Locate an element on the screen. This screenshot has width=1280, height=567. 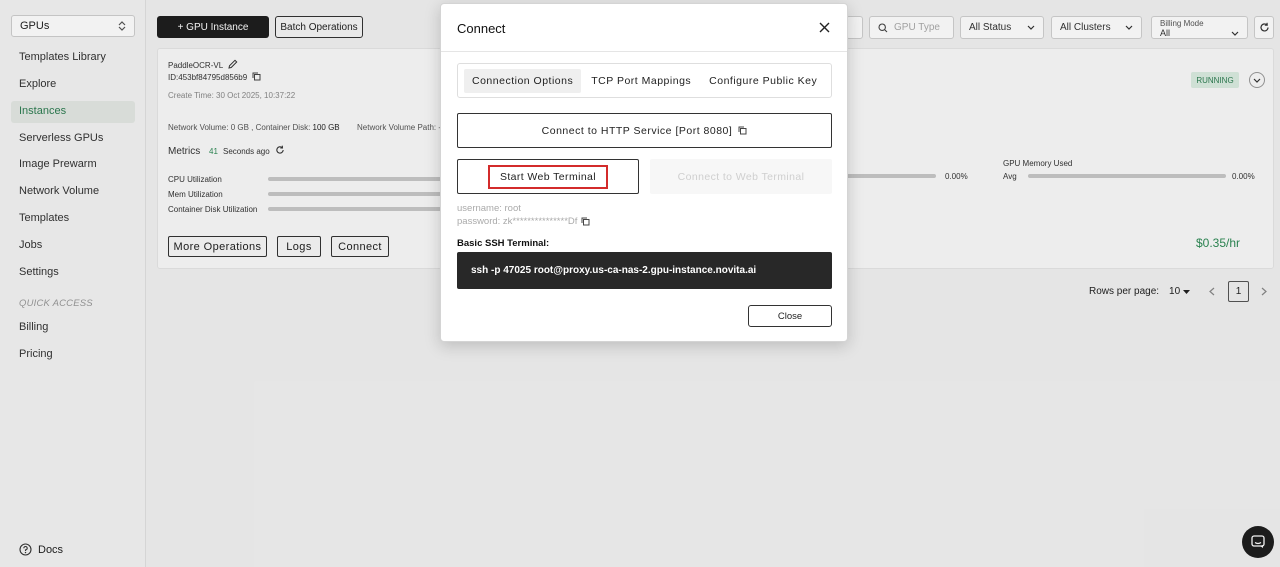
tab-tcp-port-mappings: TCP Port Mappings is located at coordinates (641, 81).